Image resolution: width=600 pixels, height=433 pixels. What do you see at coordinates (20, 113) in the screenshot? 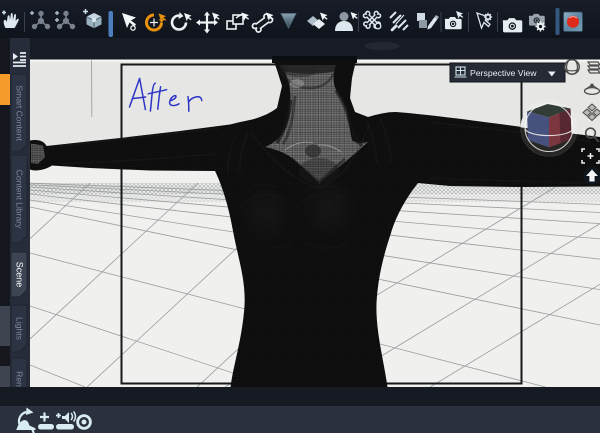
I see `svg-text: Smart Content` at bounding box center [20, 113].